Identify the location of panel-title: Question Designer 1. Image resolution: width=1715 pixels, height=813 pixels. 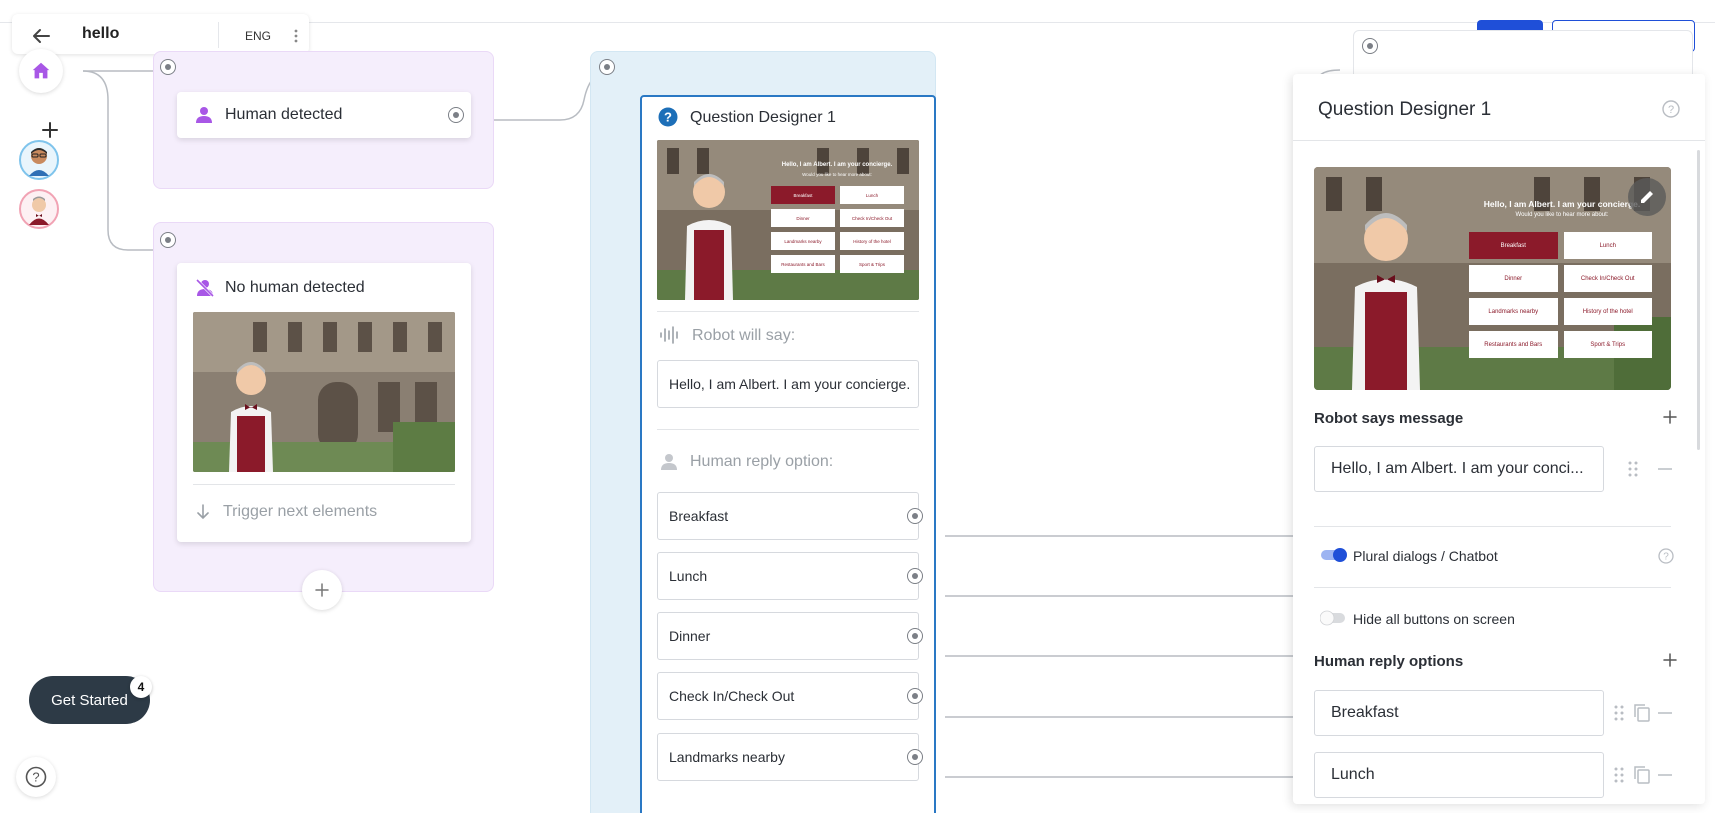
(1405, 109).